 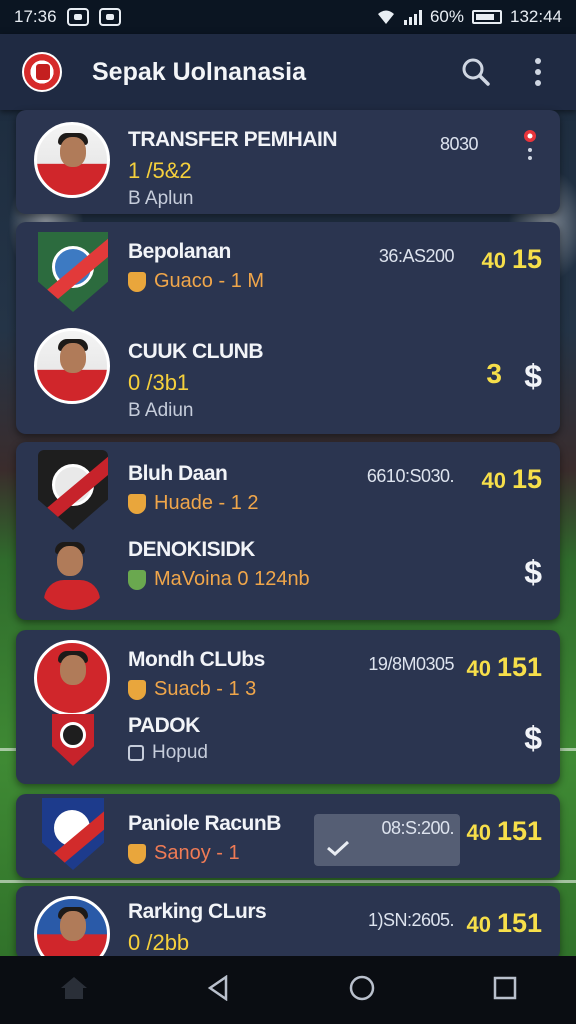 I want to click on item-name: CUUK CLUNB, so click(x=196, y=351).